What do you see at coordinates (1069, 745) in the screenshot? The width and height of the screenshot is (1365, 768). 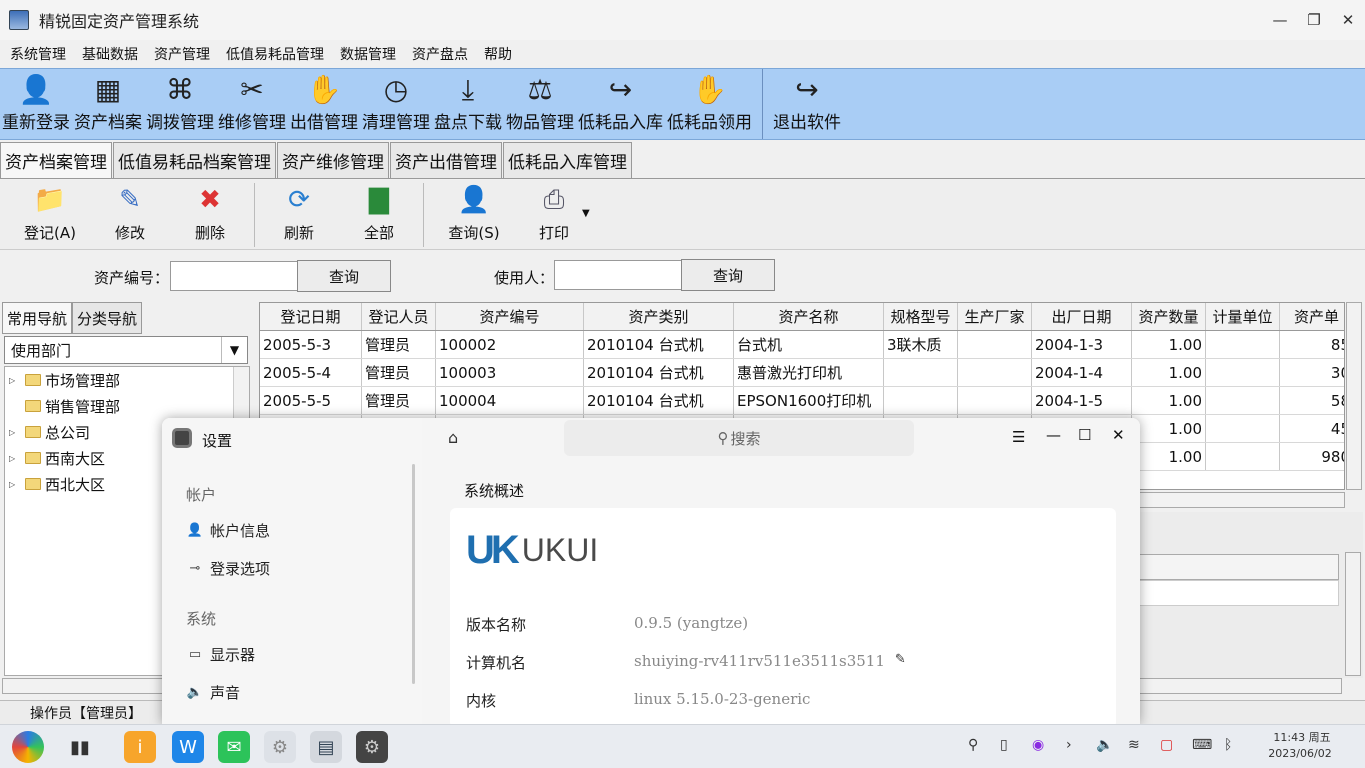 I see `chevron-right-icon: ›` at bounding box center [1069, 745].